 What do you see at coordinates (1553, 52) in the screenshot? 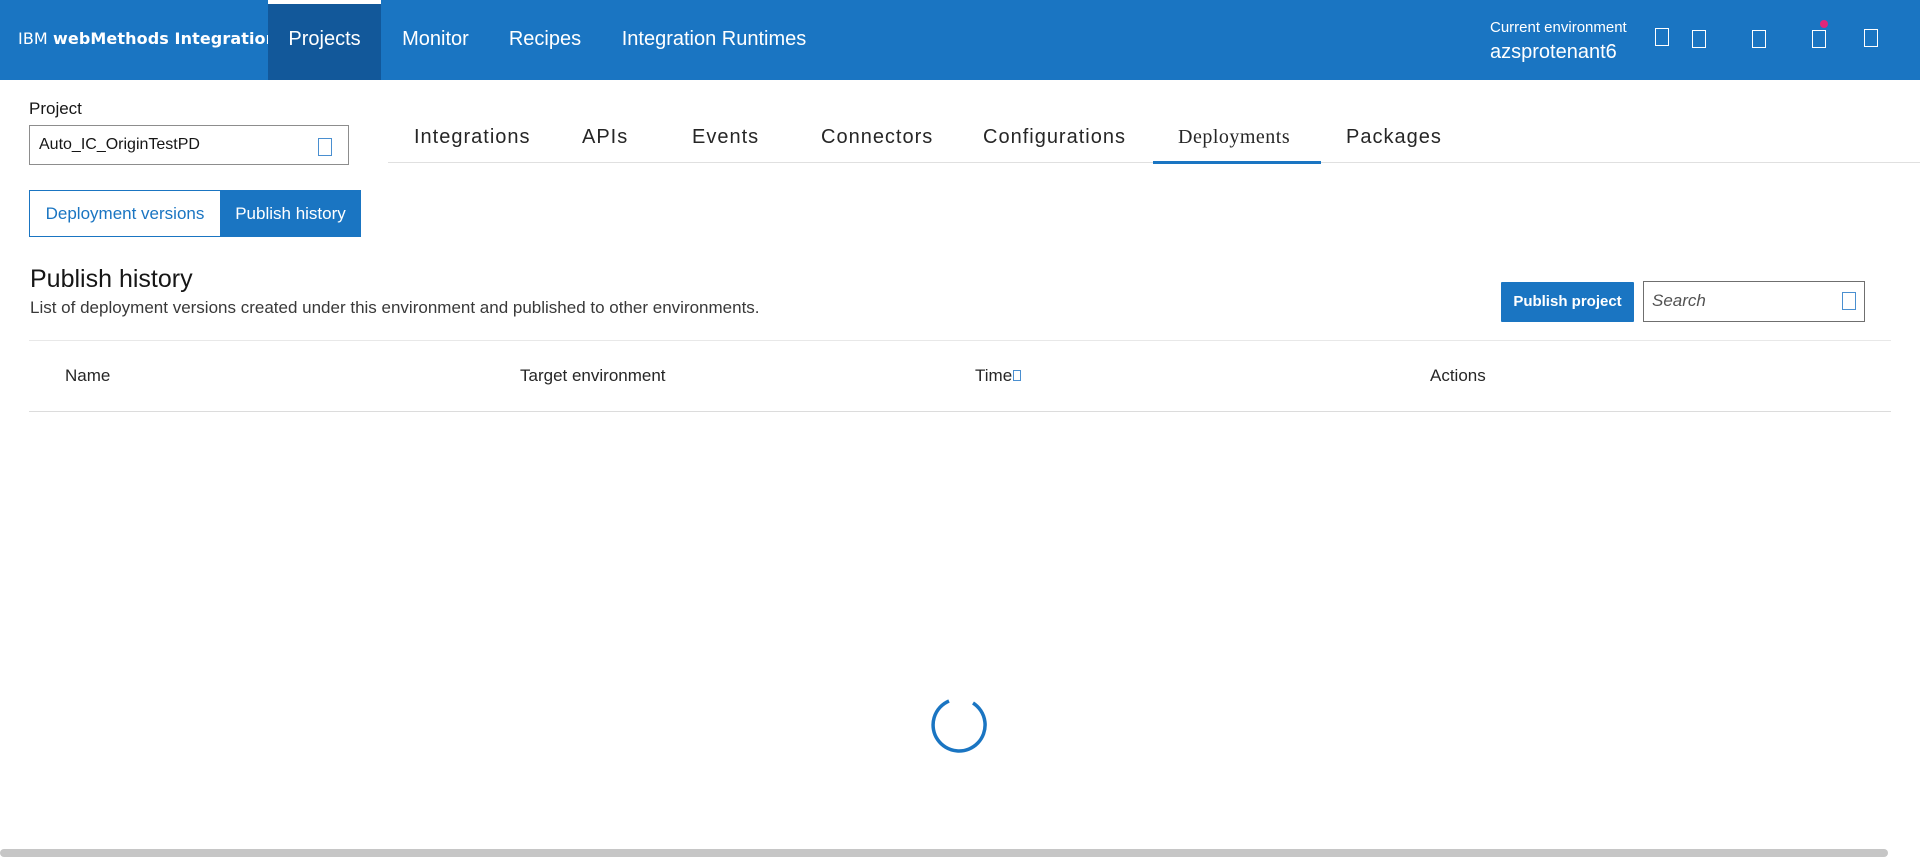
I see `current-environment-name: azsprotenant6` at bounding box center [1553, 52].